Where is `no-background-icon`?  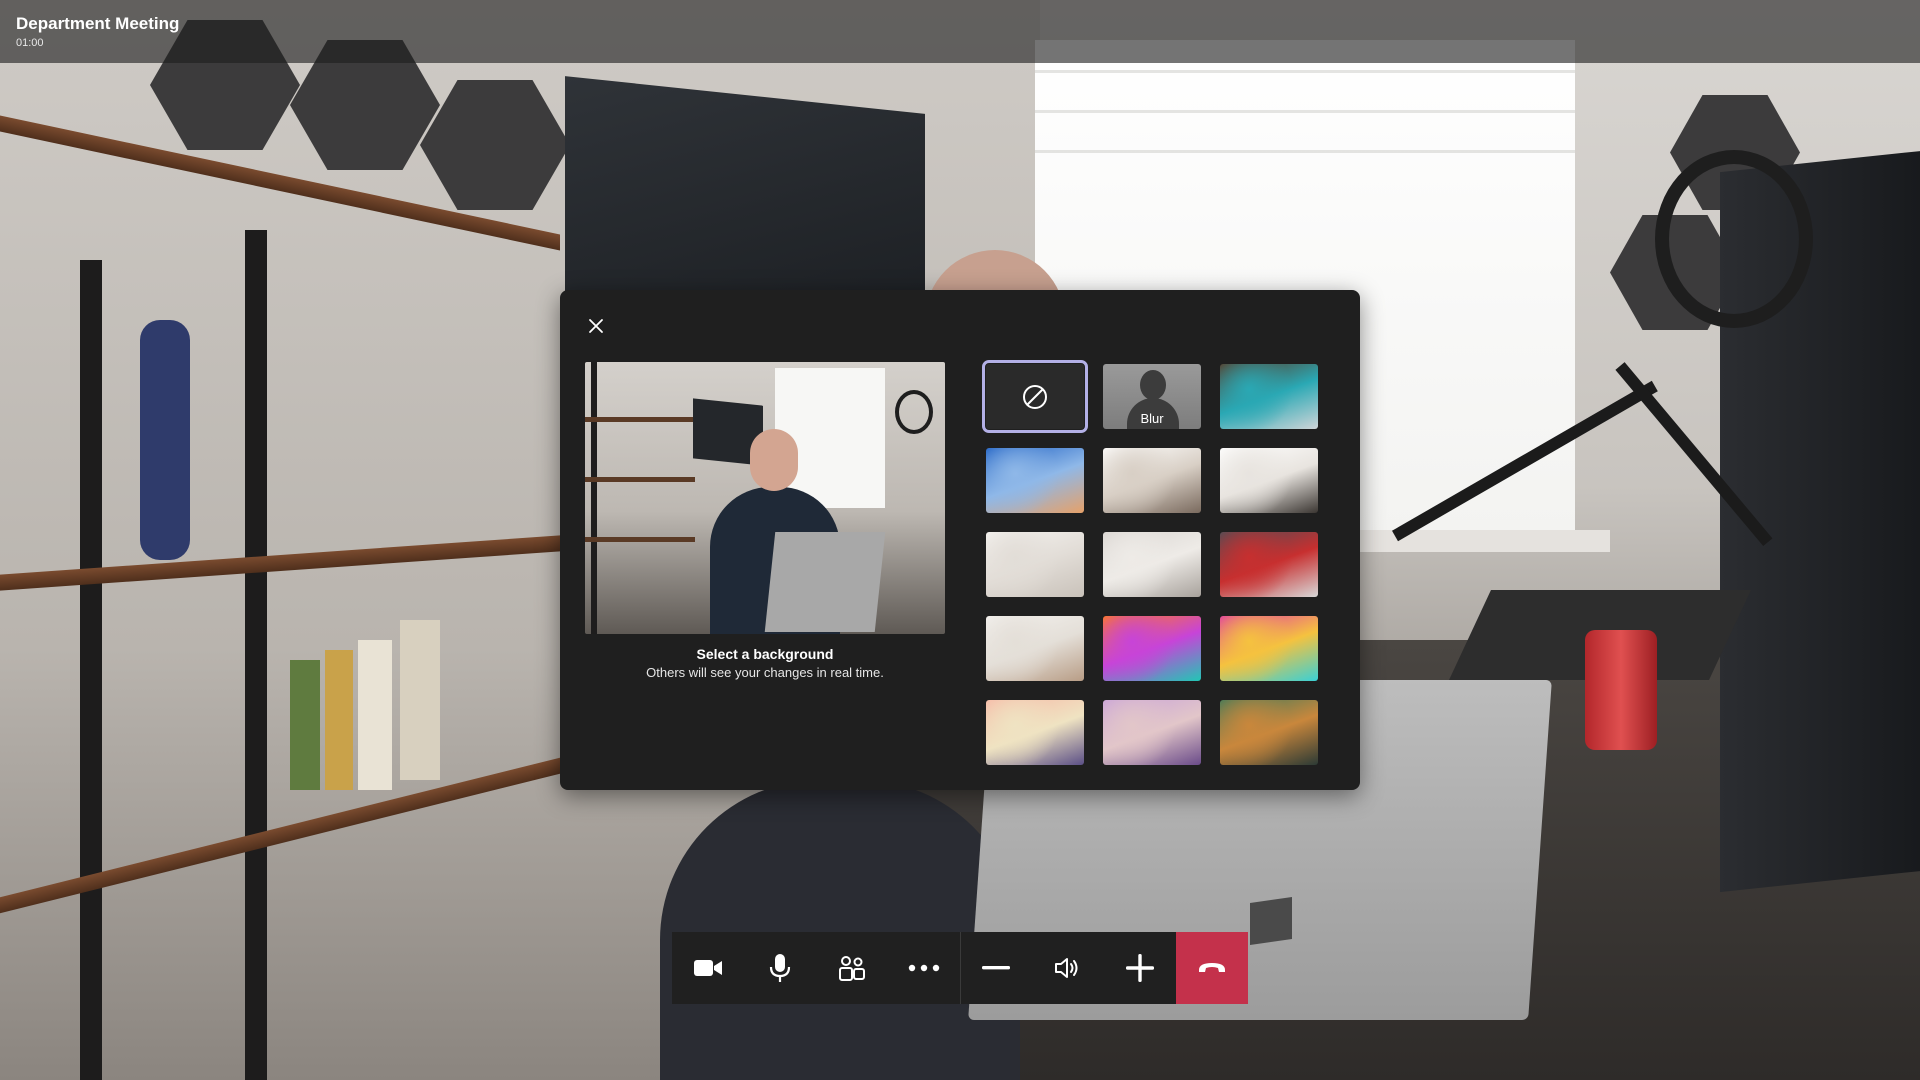 no-background-icon is located at coordinates (1035, 396).